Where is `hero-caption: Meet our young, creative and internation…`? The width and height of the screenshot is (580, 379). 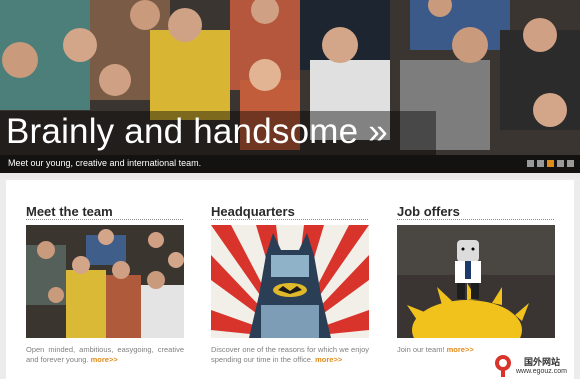 hero-caption: Meet our young, creative and internation… is located at coordinates (105, 163).